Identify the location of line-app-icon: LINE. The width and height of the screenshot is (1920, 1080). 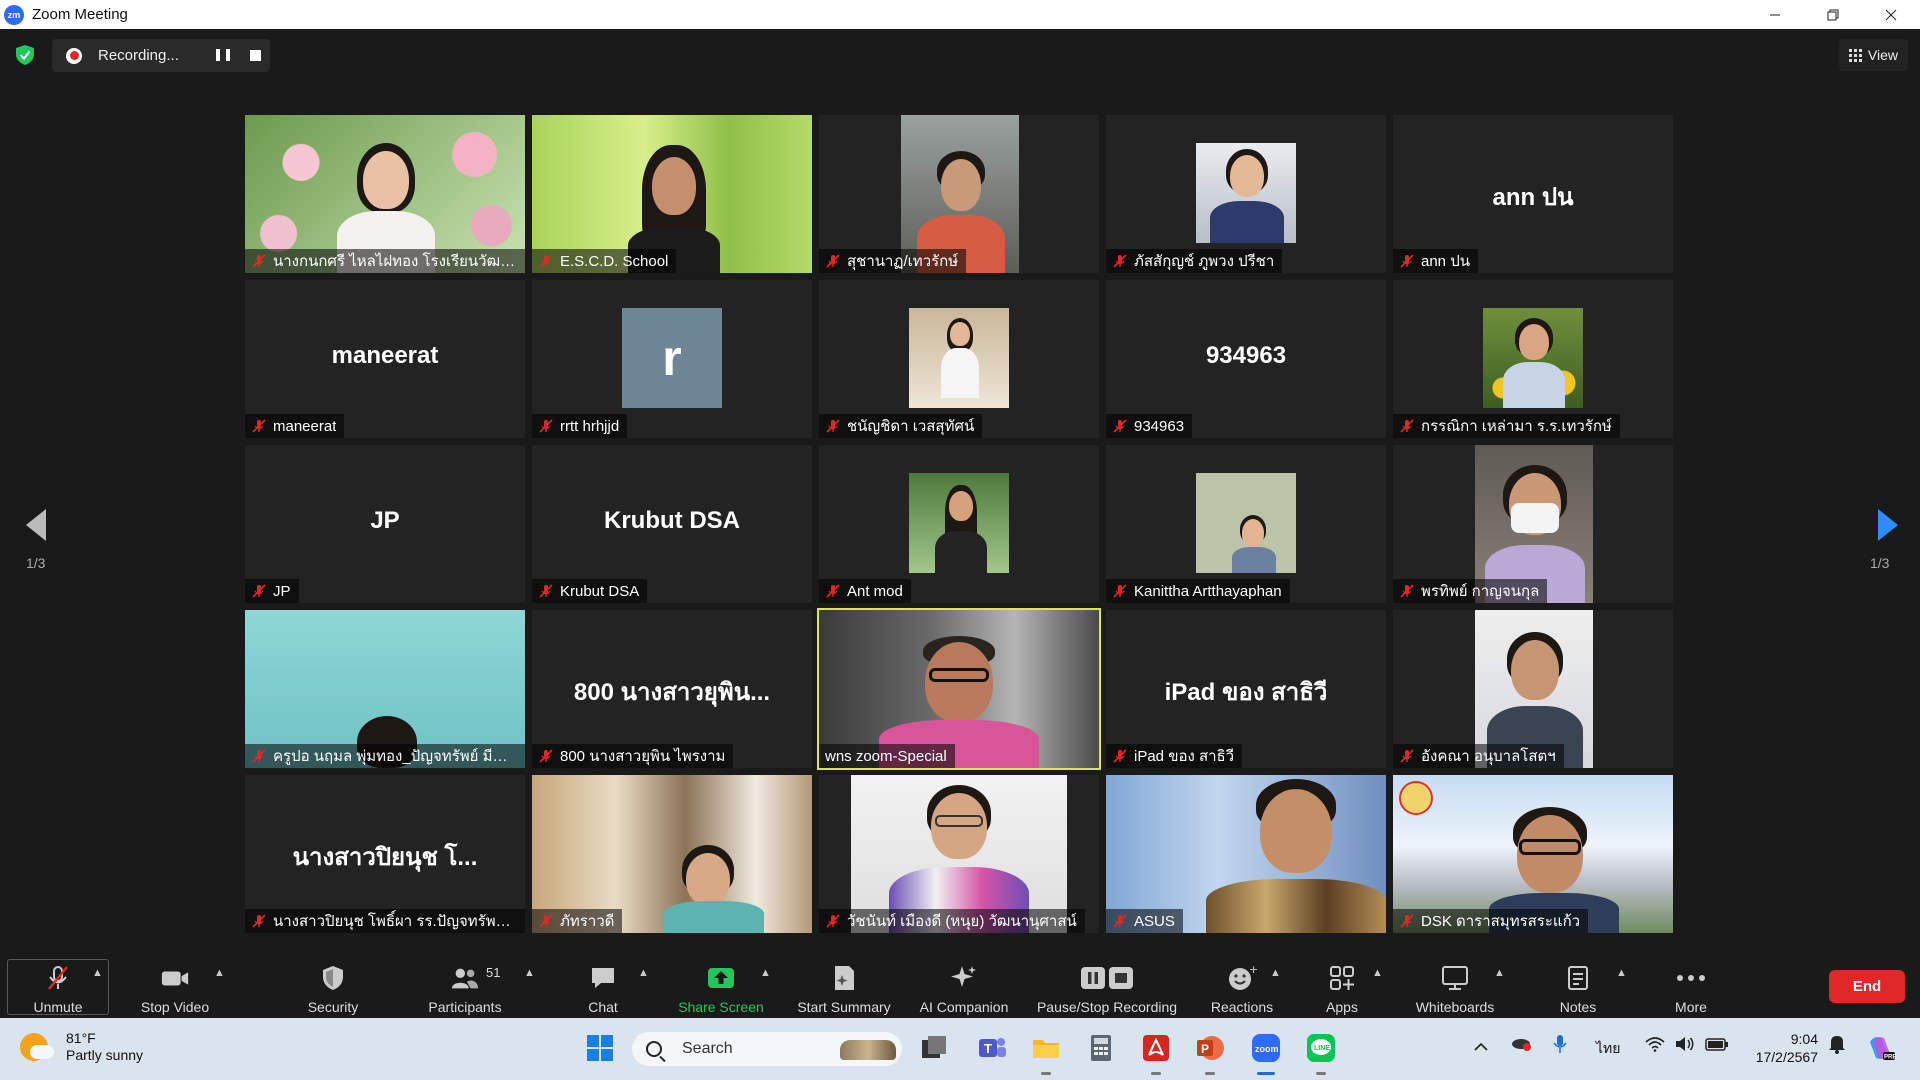
(1321, 1048).